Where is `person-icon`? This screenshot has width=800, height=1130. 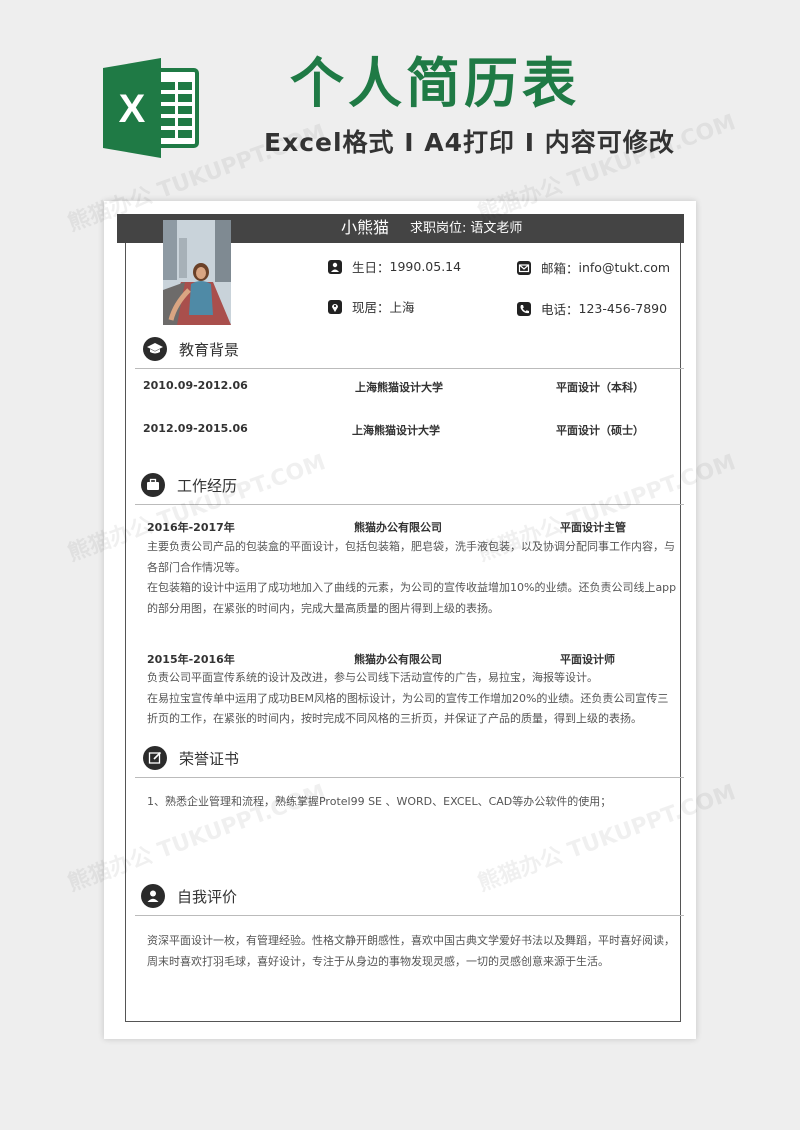 person-icon is located at coordinates (335, 266).